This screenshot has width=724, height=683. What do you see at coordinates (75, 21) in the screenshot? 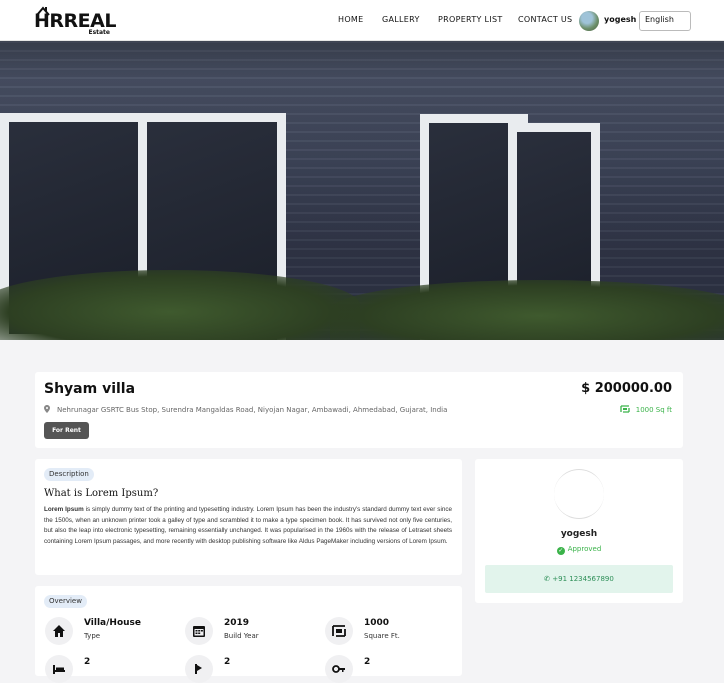
I see `site-logo: HRREAL Estate` at bounding box center [75, 21].